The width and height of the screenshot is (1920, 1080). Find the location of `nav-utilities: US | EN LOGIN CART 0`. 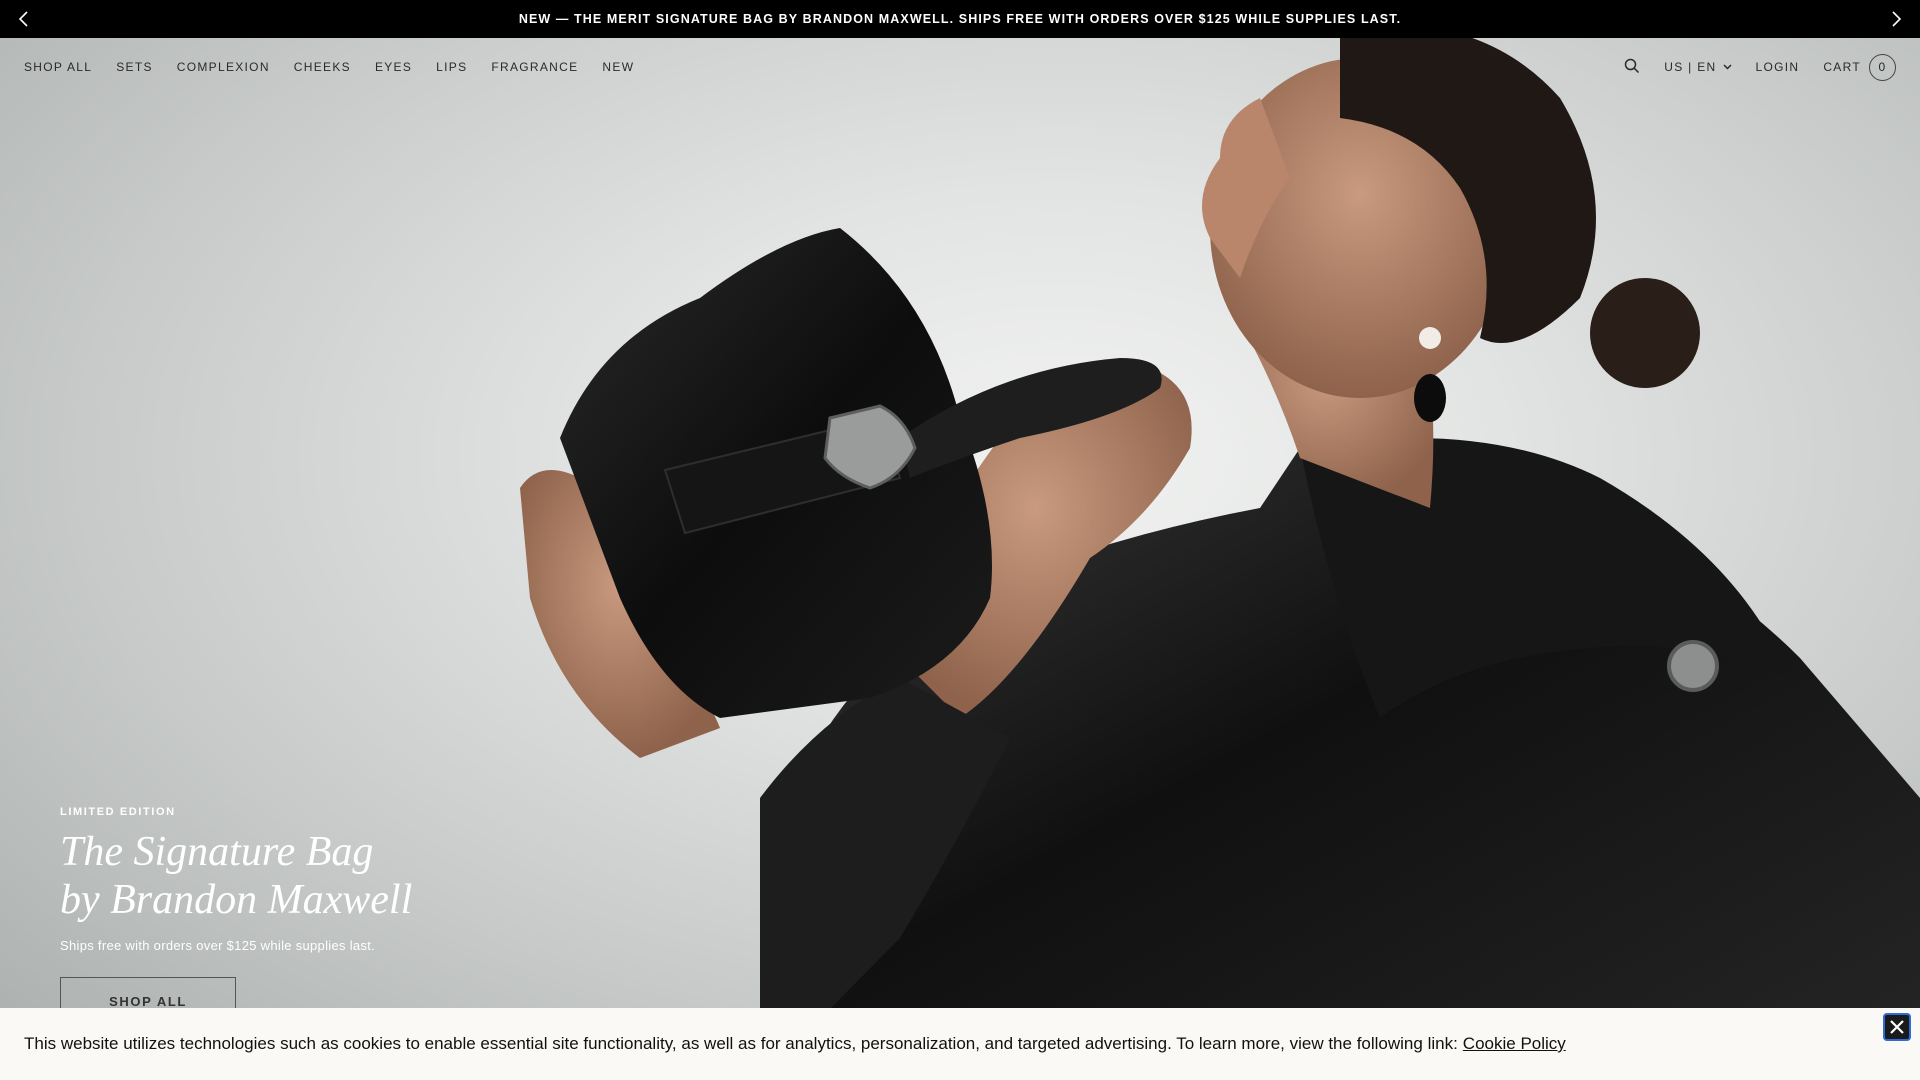

nav-utilities: US | EN LOGIN CART 0 is located at coordinates (1748, 67).